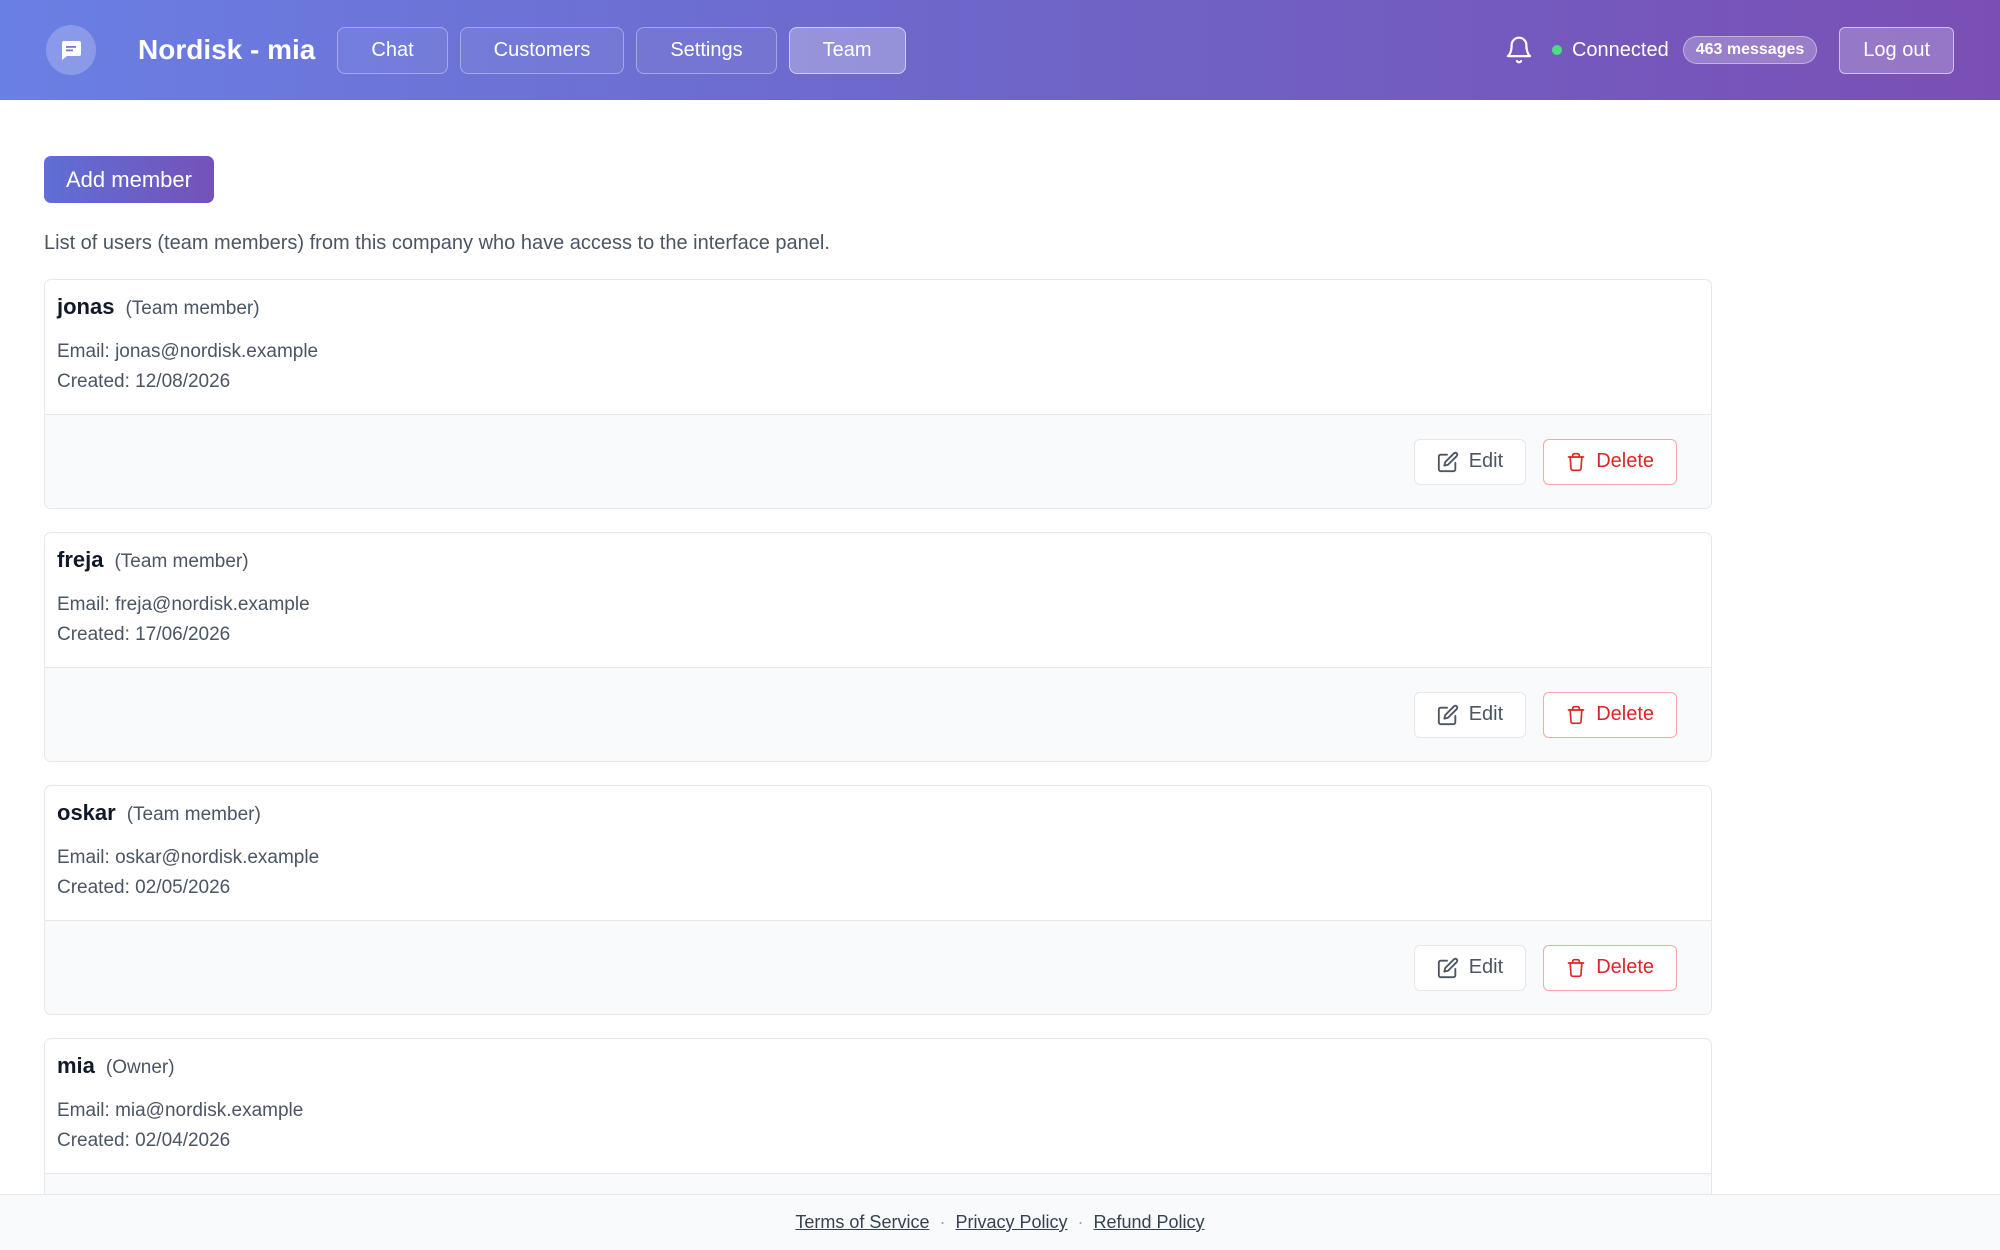 Image resolution: width=2000 pixels, height=1250 pixels. I want to click on member-created: Created: 02/04/2026, so click(144, 1140).